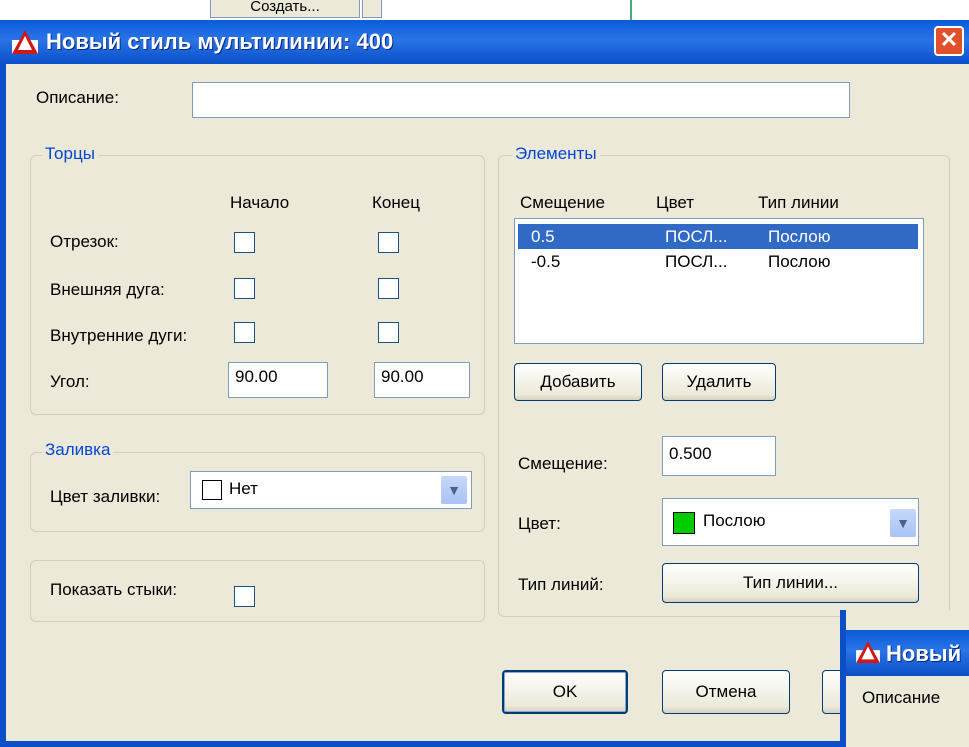 This screenshot has height=747, width=969. I want to click on background-button, so click(372, 9).